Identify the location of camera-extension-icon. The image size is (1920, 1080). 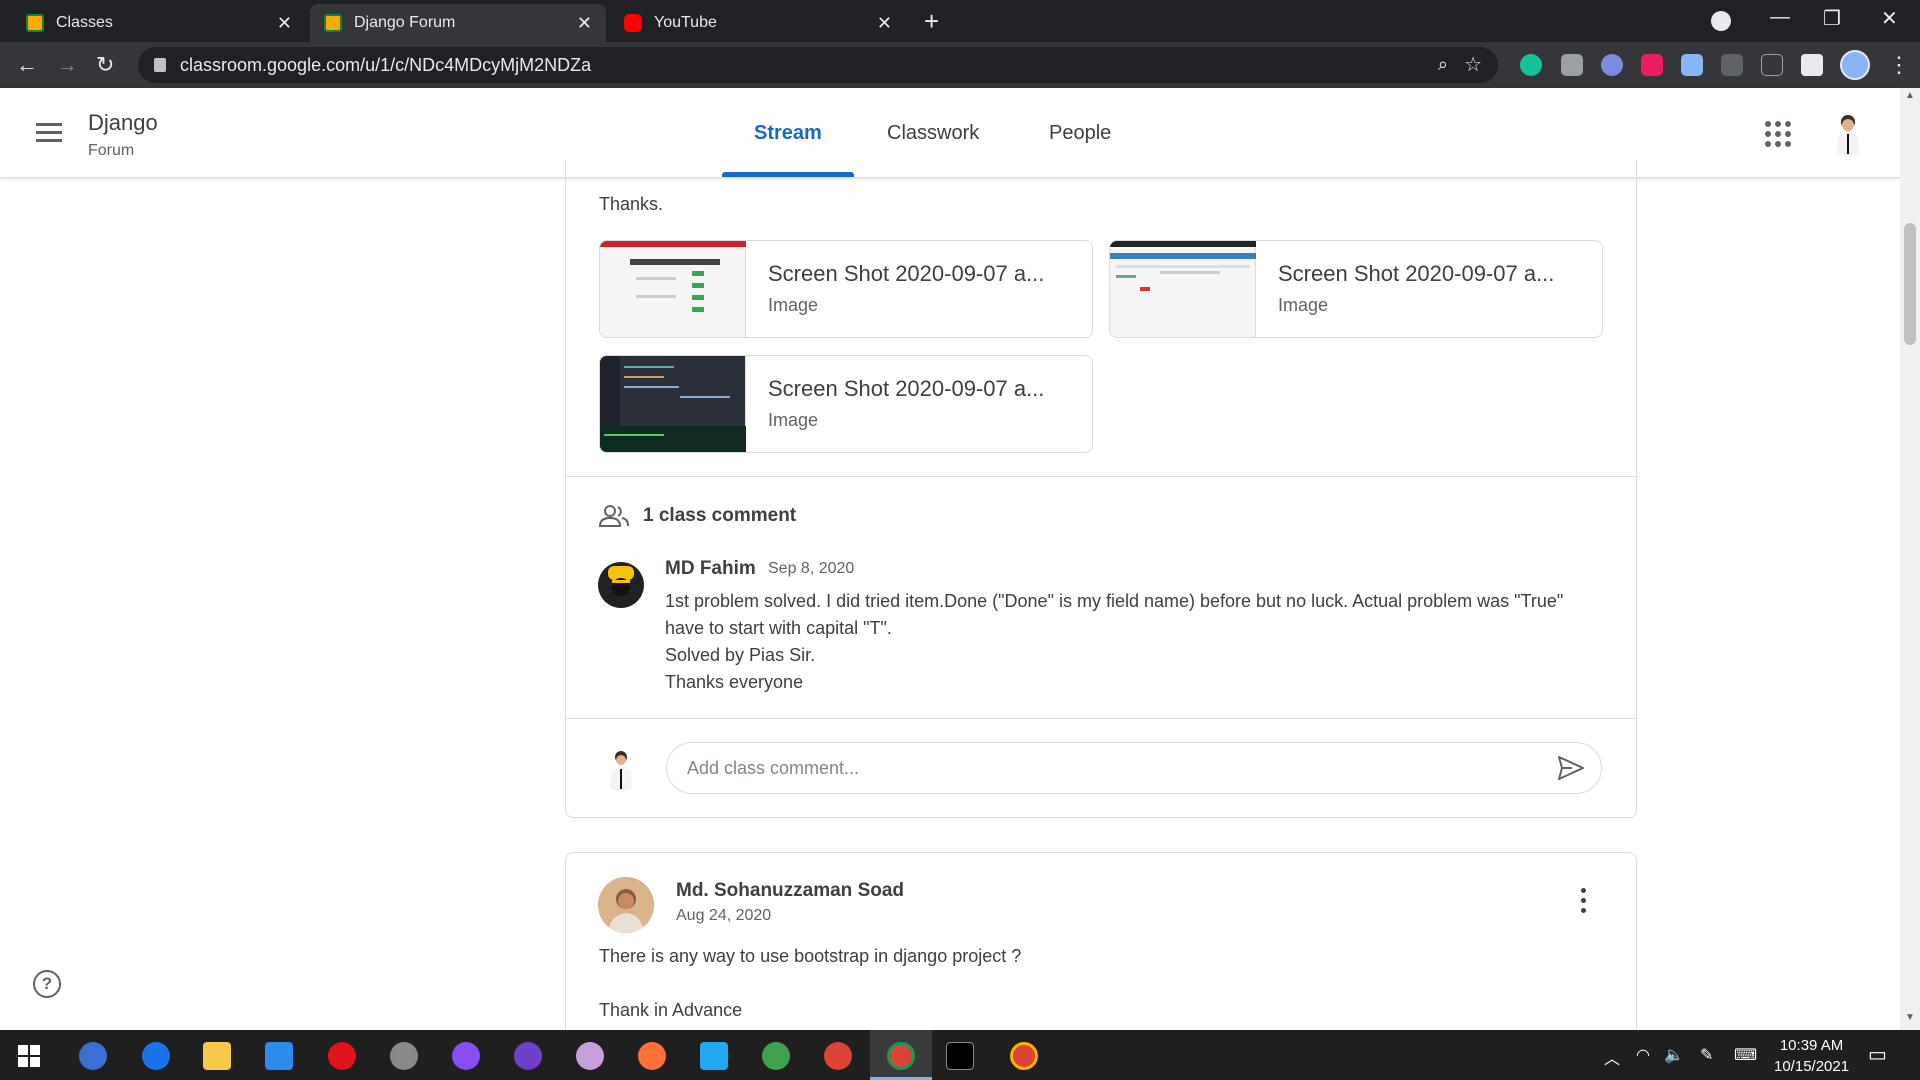
(1572, 65).